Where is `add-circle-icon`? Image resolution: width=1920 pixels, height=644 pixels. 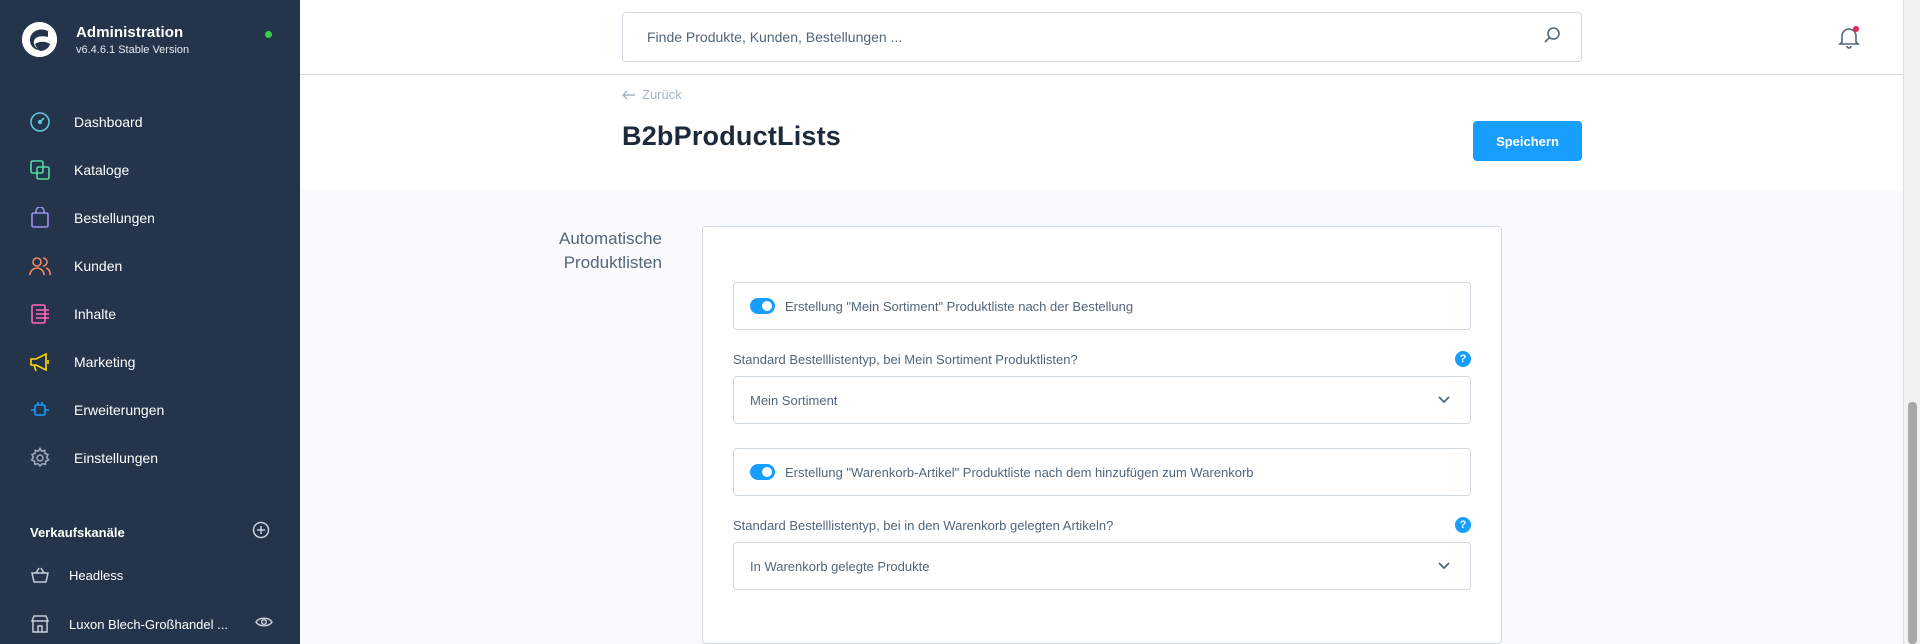
add-circle-icon is located at coordinates (261, 532).